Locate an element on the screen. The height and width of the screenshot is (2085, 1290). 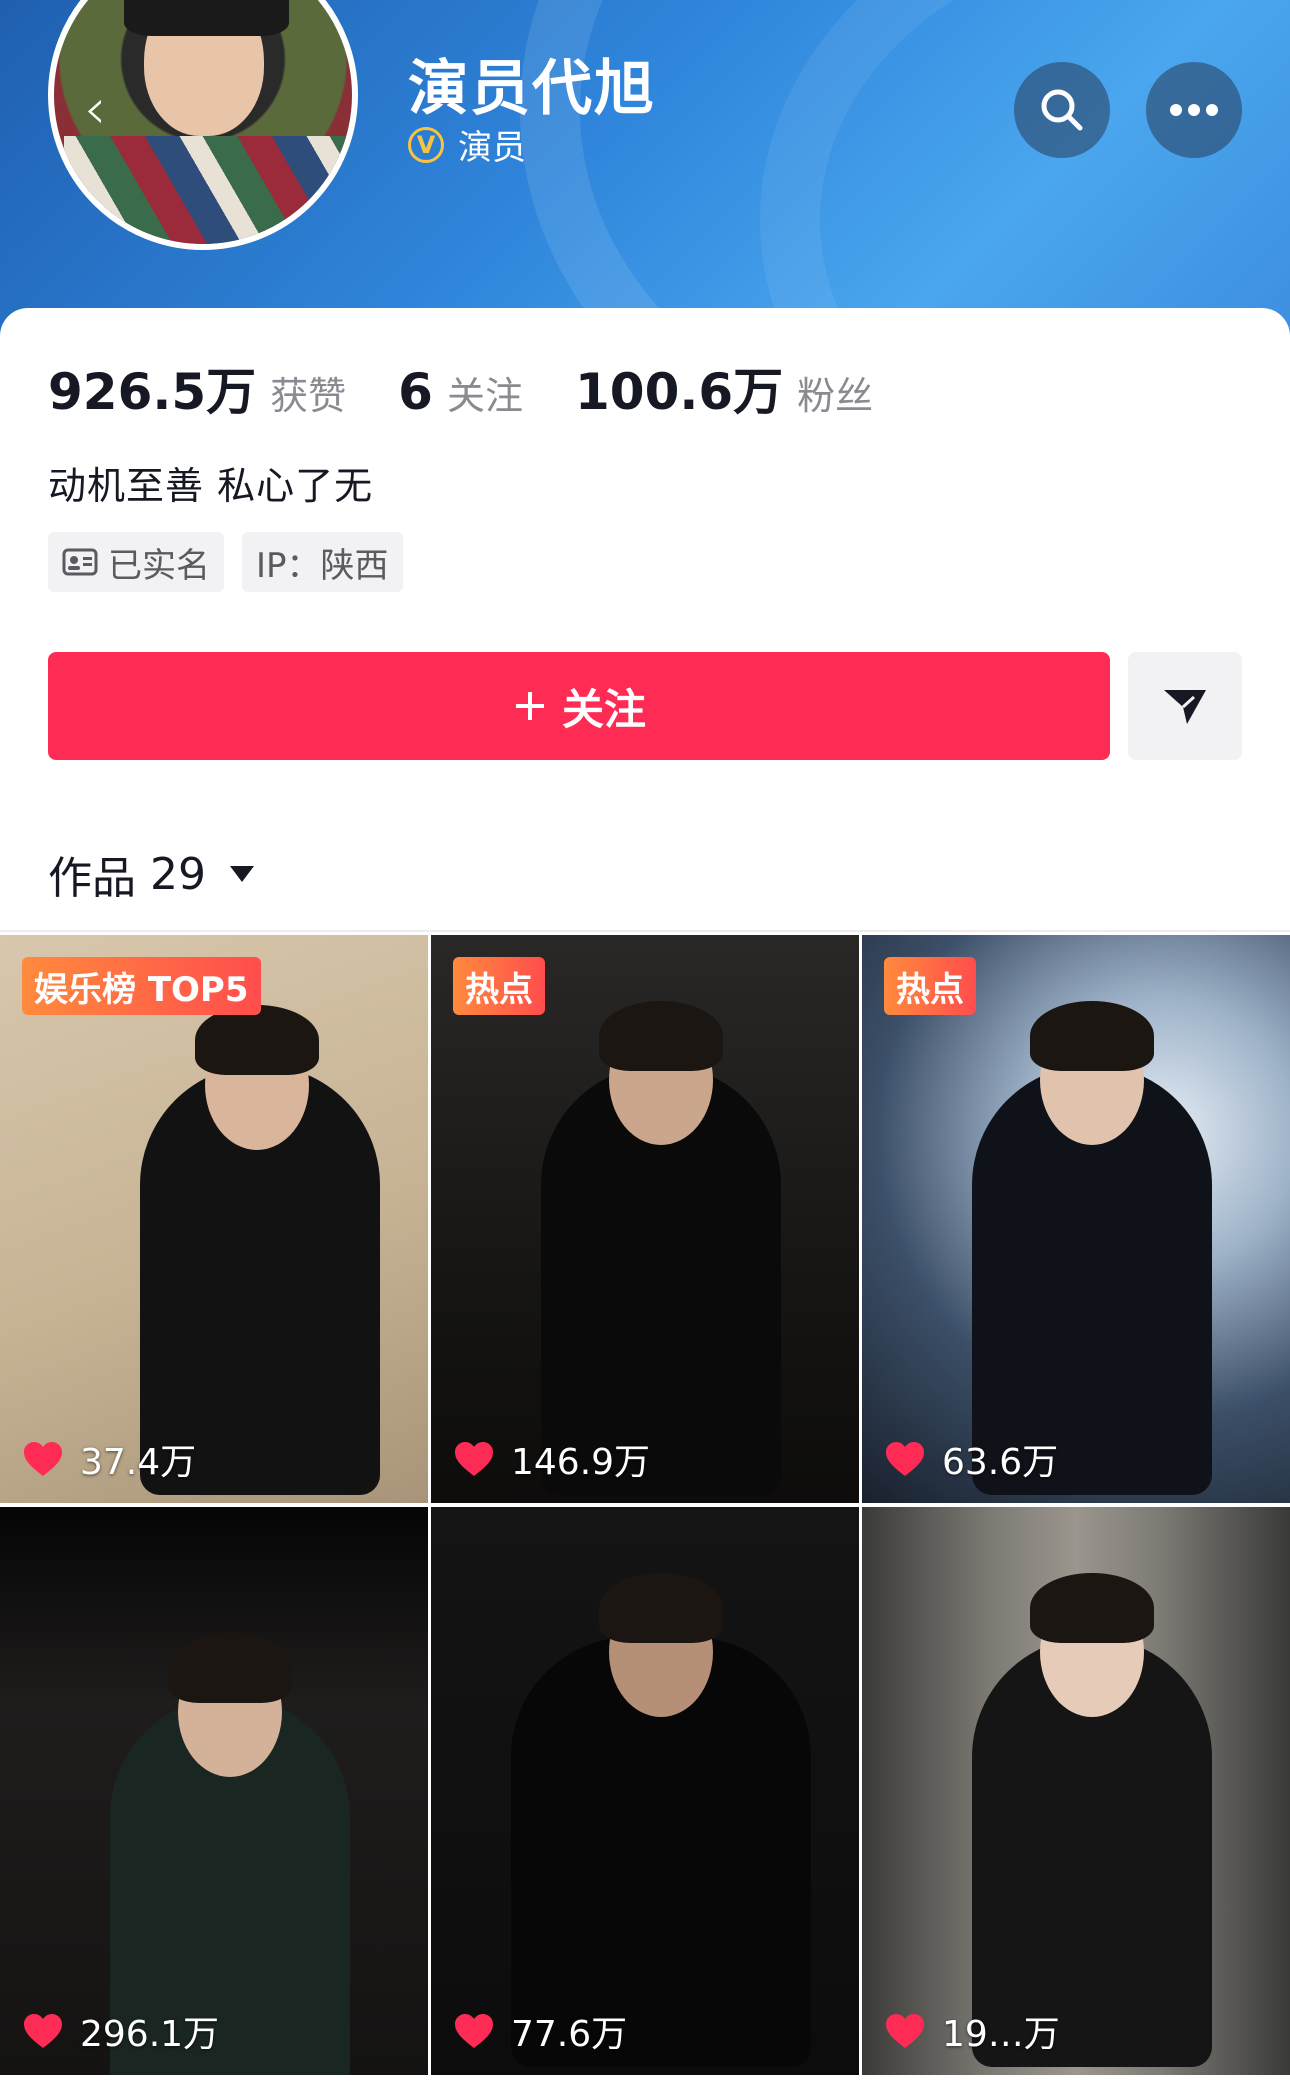
divider is located at coordinates (645, 931).